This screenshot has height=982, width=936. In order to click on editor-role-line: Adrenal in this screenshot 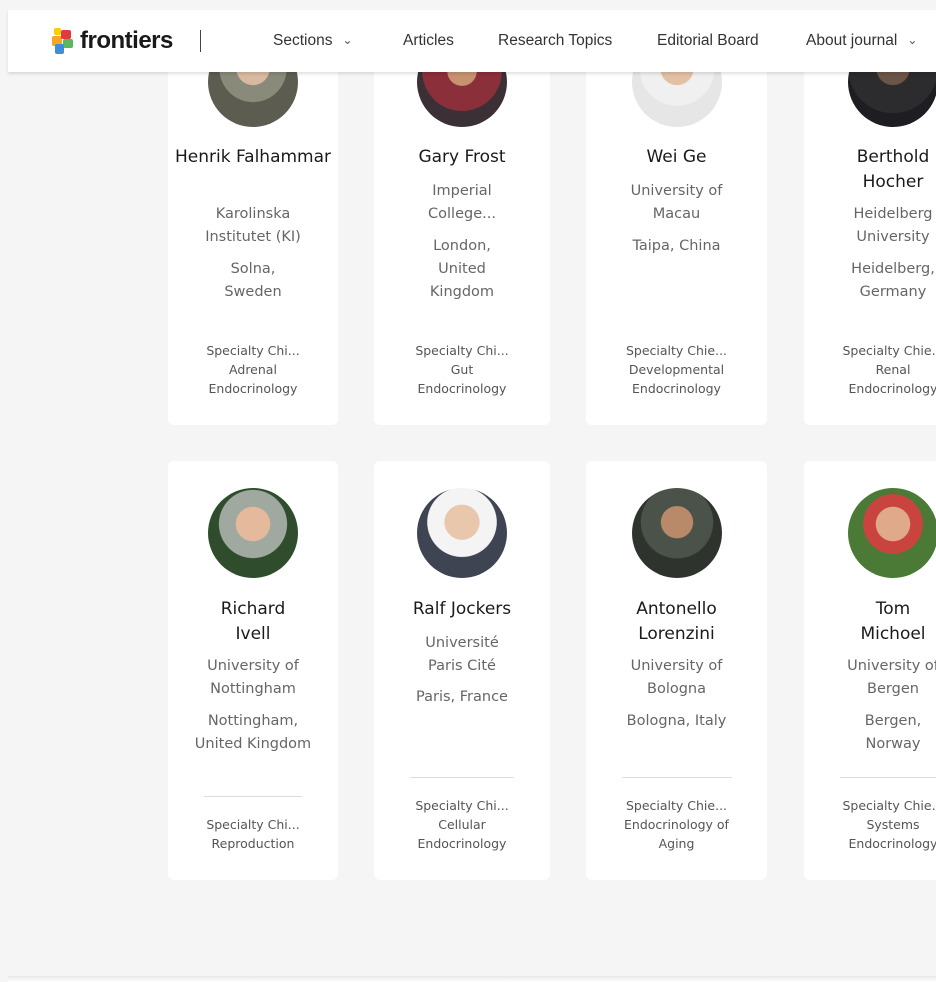, I will do `click(253, 369)`.